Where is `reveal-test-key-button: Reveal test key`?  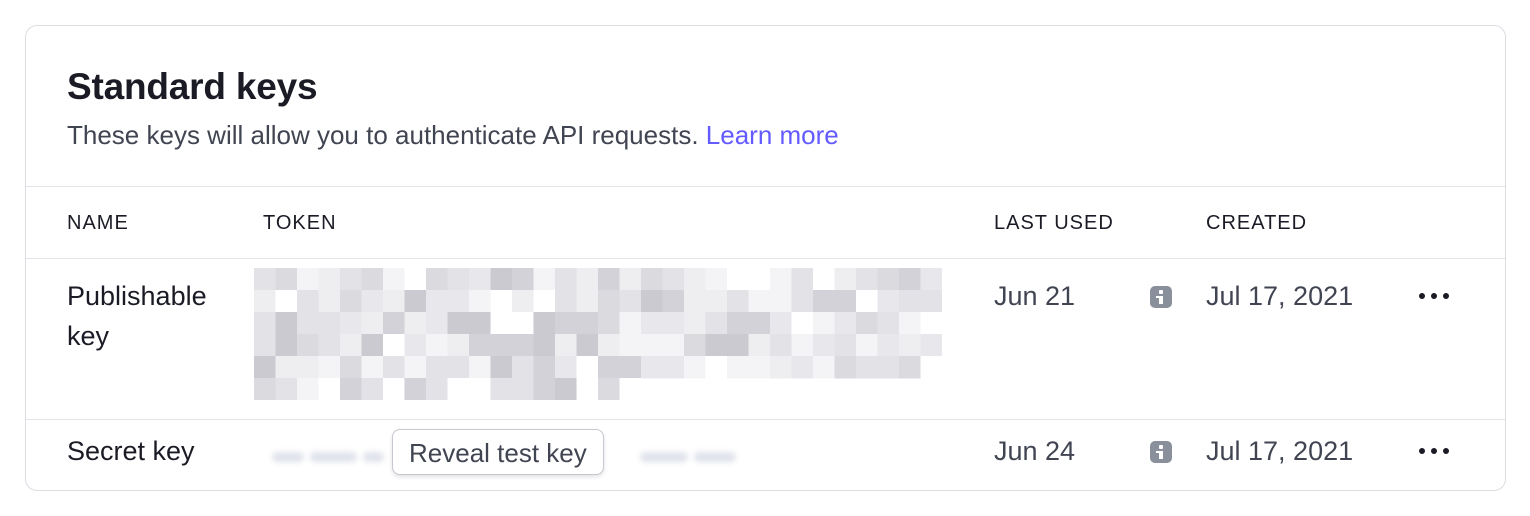 reveal-test-key-button: Reveal test key is located at coordinates (498, 452).